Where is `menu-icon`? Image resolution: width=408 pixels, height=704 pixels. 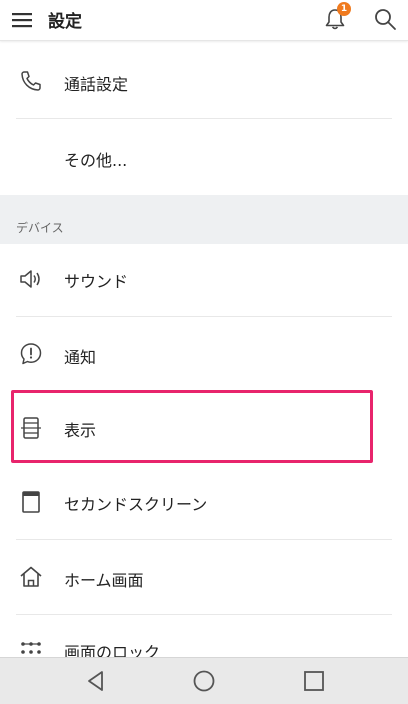 menu-icon is located at coordinates (22, 20).